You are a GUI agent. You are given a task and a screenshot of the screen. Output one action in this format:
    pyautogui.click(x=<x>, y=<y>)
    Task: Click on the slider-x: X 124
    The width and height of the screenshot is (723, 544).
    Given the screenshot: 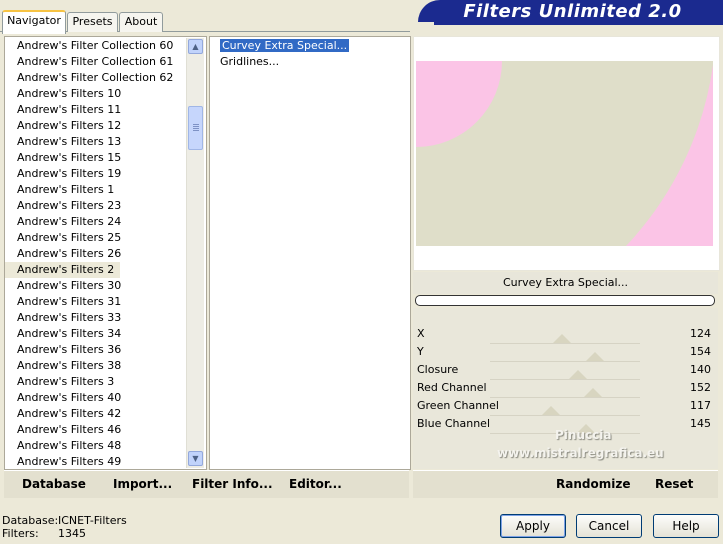 What is the action you would take?
    pyautogui.click(x=565, y=335)
    